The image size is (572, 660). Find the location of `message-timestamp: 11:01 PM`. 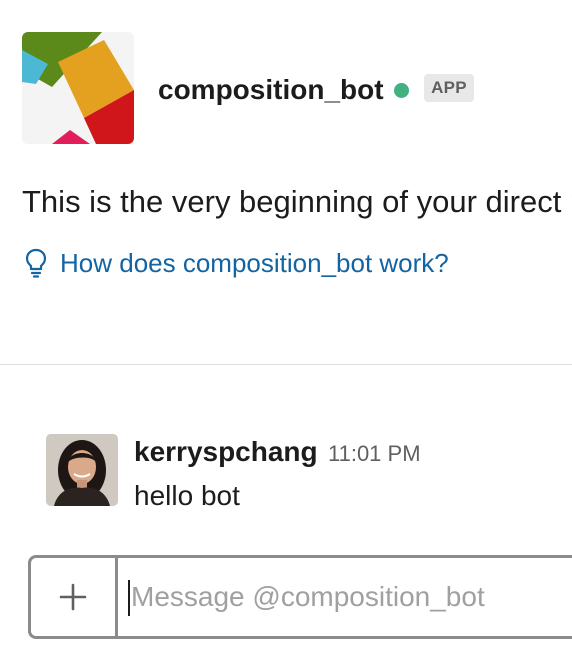

message-timestamp: 11:01 PM is located at coordinates (374, 454).